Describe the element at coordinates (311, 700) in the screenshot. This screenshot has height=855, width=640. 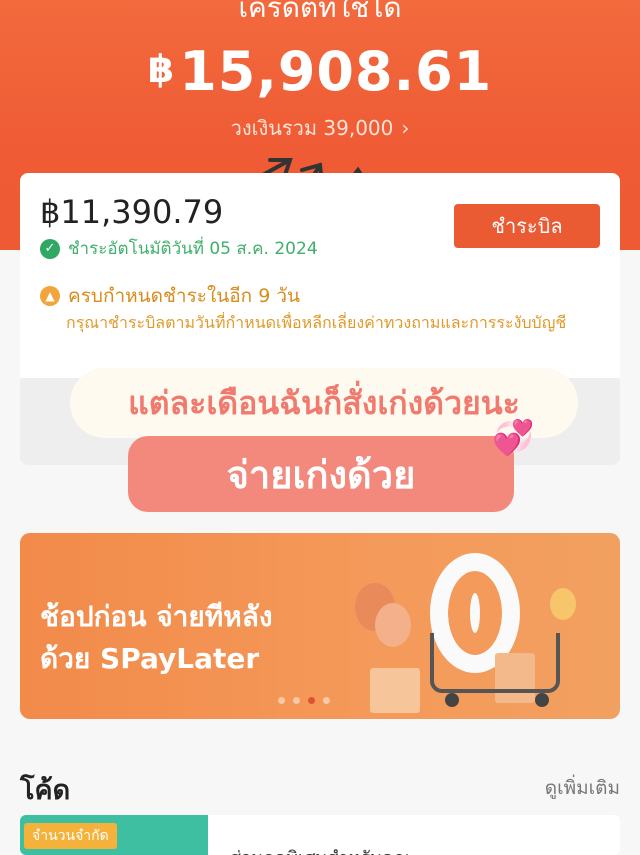
I see `carousel-dot-active` at that location.